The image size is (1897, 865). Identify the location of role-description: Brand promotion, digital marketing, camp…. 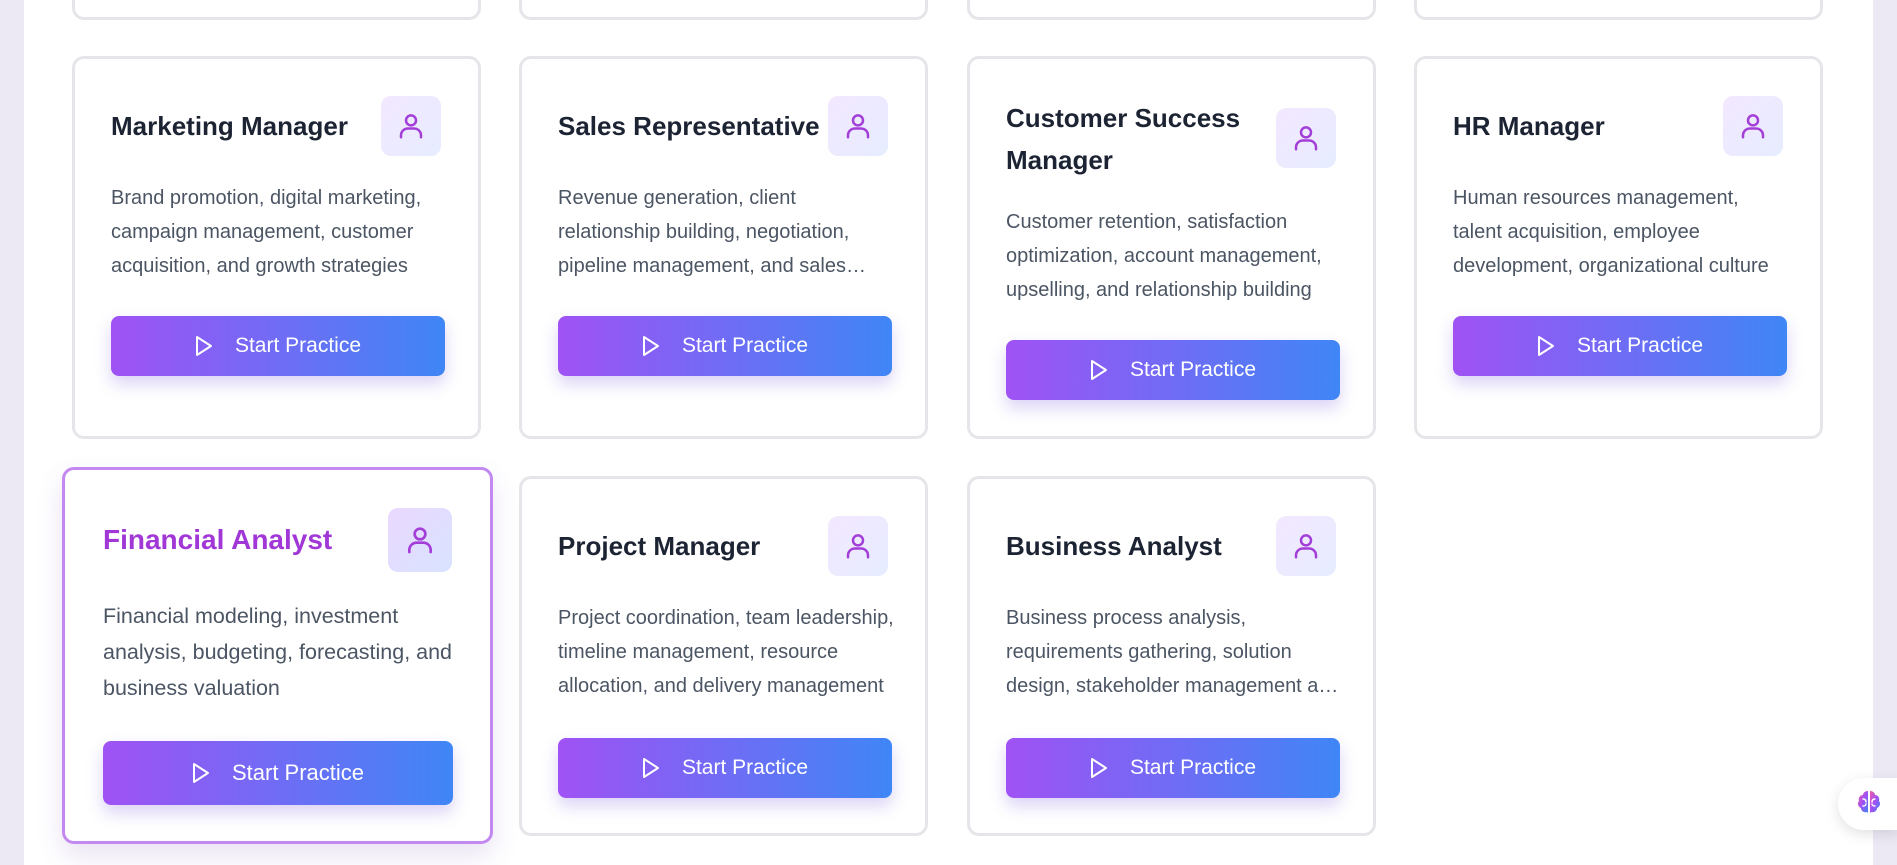
(266, 232).